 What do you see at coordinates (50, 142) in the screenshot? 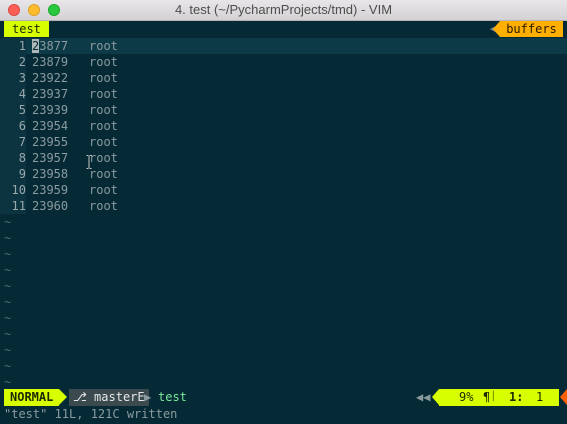
I see `pid-value: 23955` at bounding box center [50, 142].